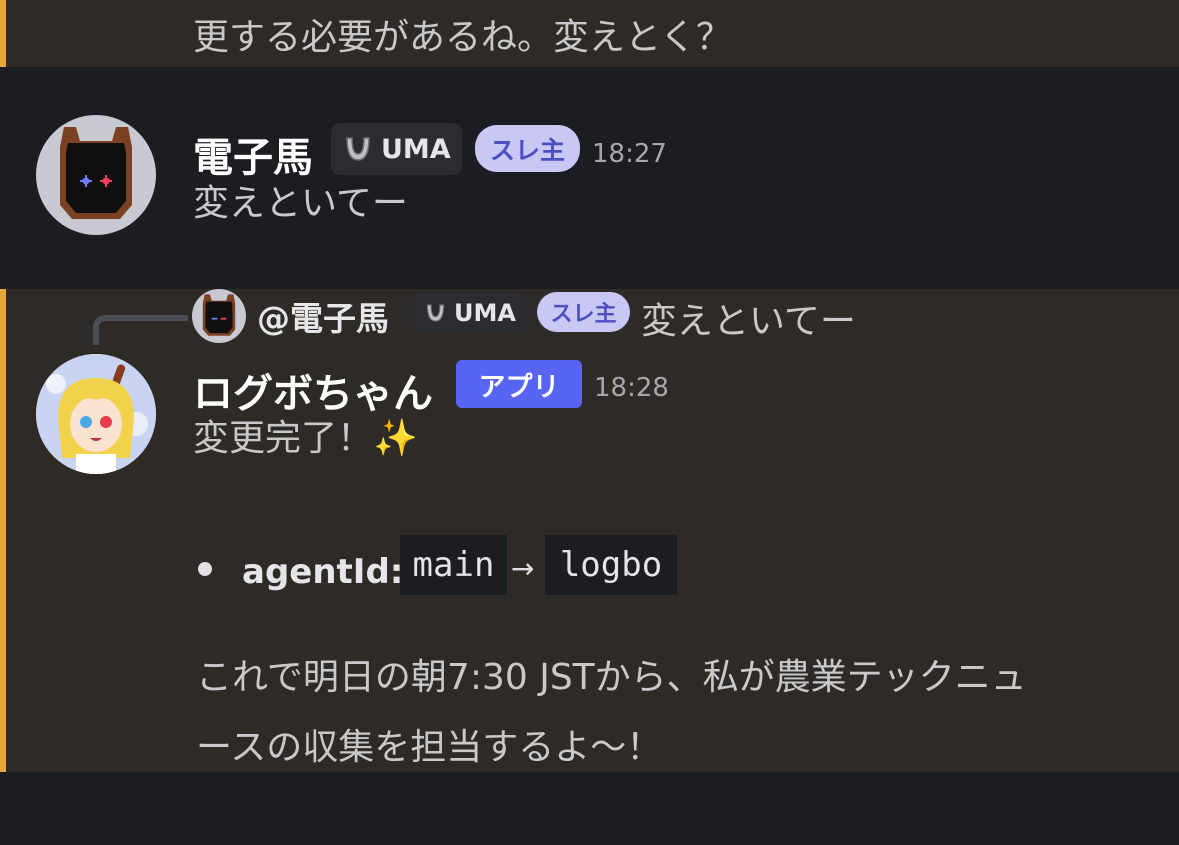 The width and height of the screenshot is (1179, 845). I want to click on username-uma: 電子馬, so click(253, 154).